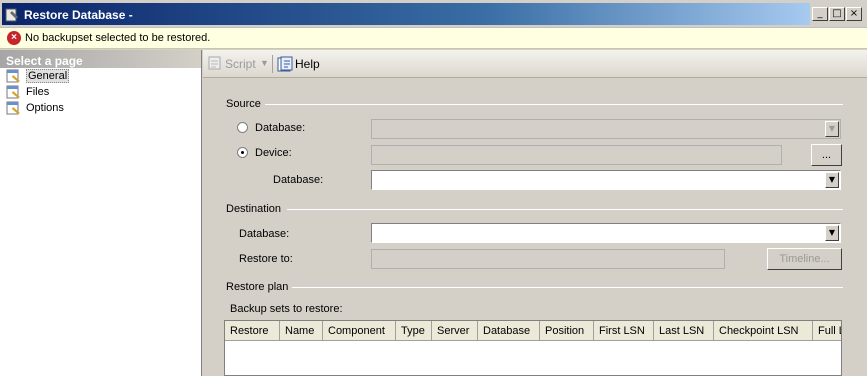  Describe the element at coordinates (433, 14) in the screenshot. I see `title-bar: Restore Database - _ □ ×` at that location.